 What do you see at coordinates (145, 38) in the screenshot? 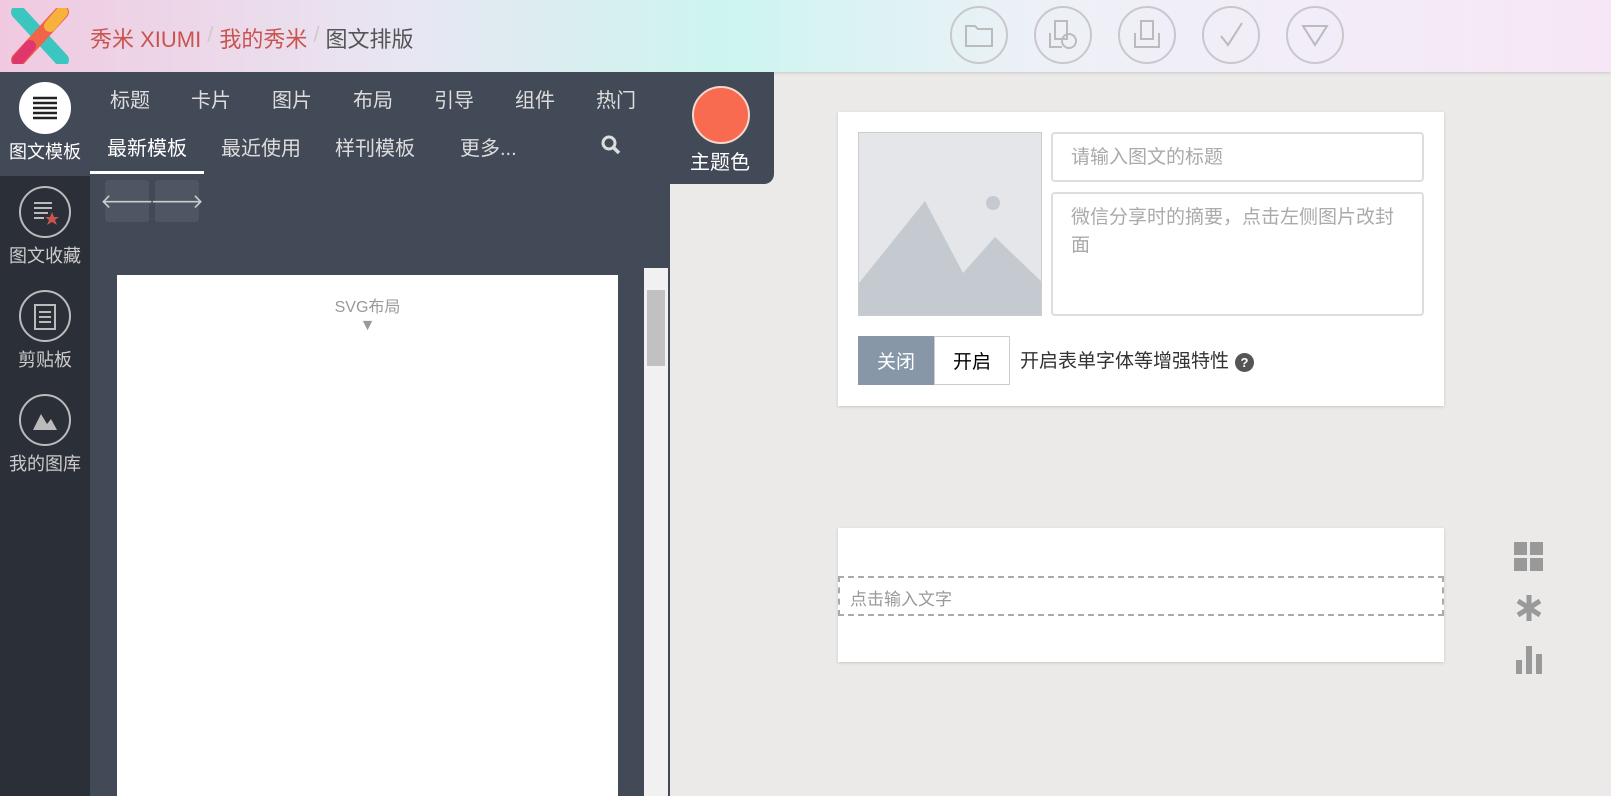
I see `breadcrumb-home: 秀米 XIUMI` at bounding box center [145, 38].